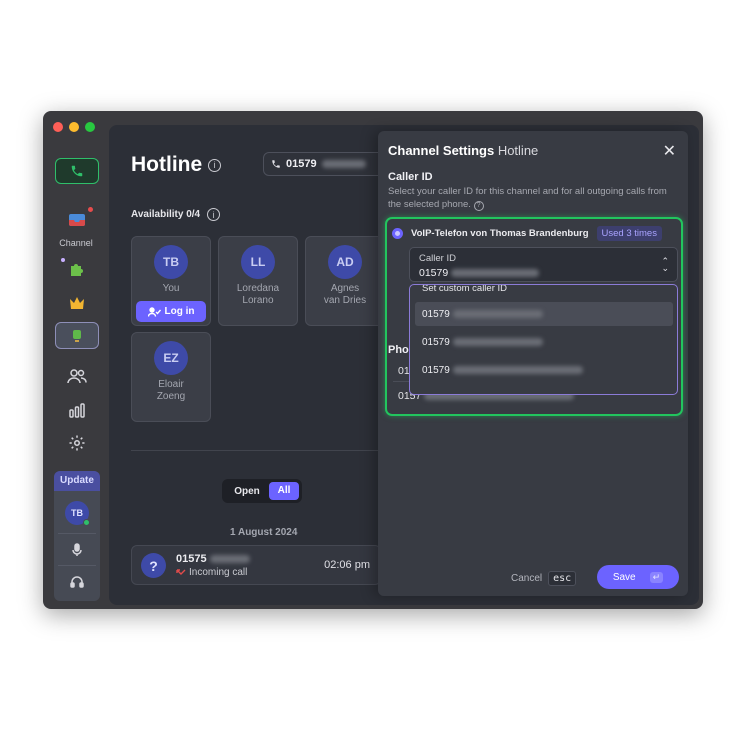 The width and height of the screenshot is (745, 748). What do you see at coordinates (276, 164) in the screenshot?
I see `phone-icon` at bounding box center [276, 164].